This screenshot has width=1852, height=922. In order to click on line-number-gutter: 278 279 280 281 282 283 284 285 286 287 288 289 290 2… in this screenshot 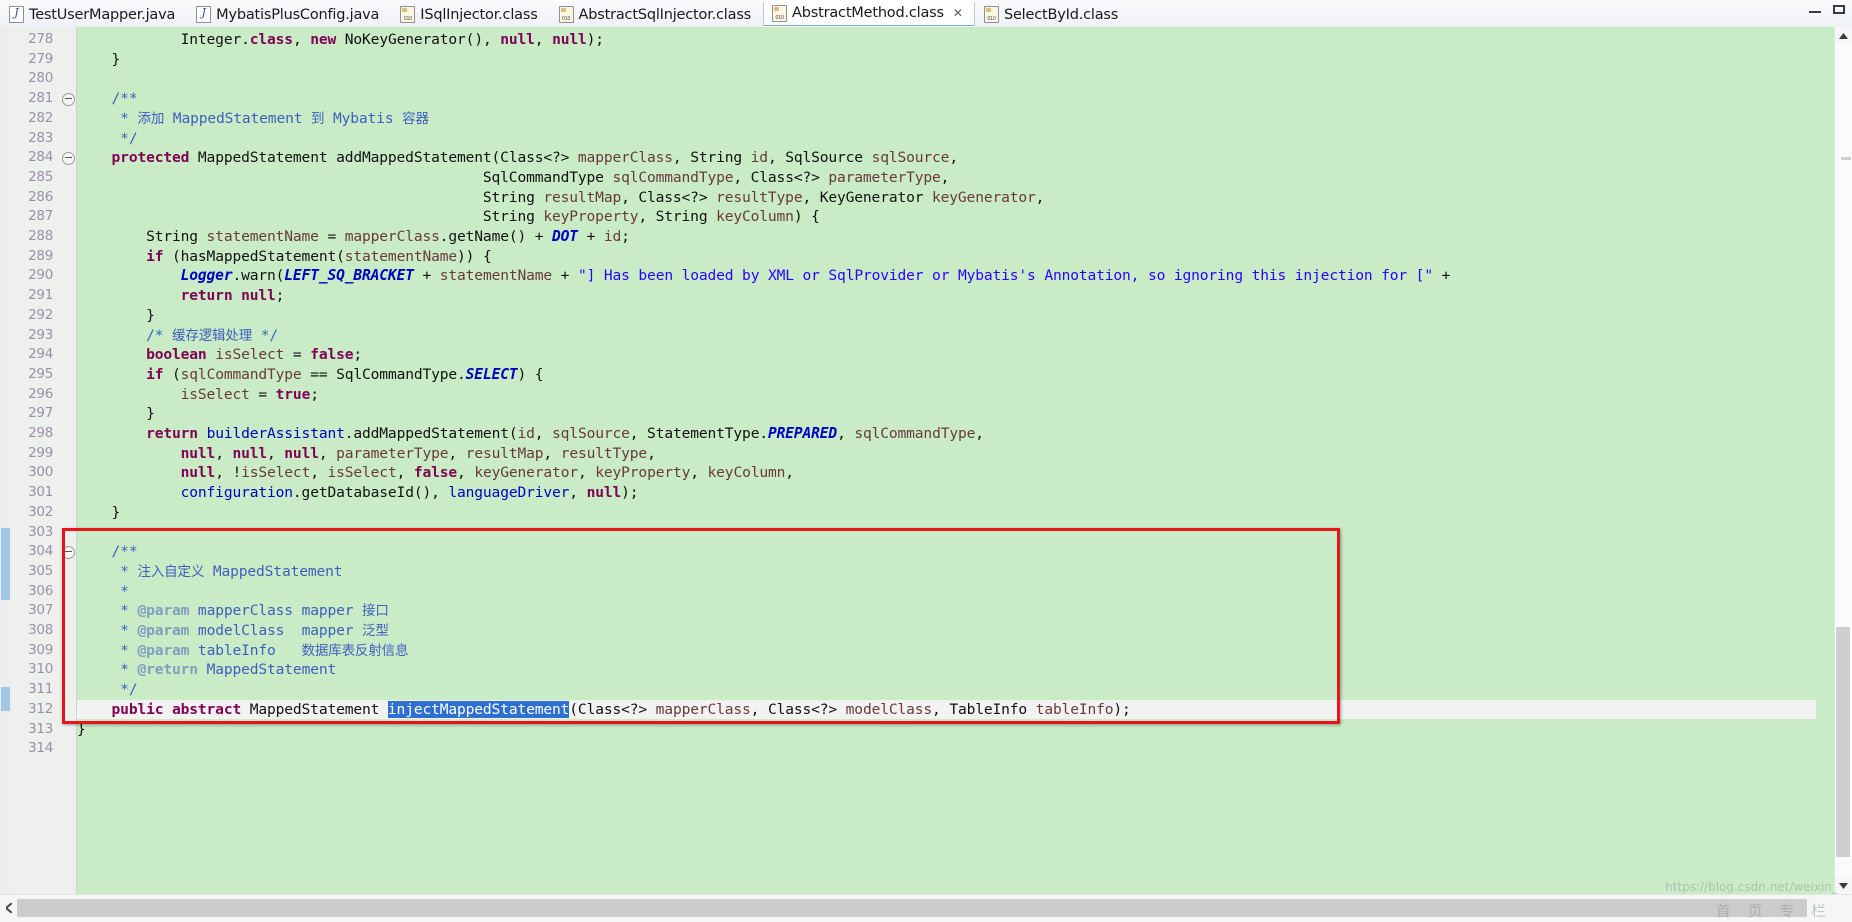, I will do `click(36, 460)`.